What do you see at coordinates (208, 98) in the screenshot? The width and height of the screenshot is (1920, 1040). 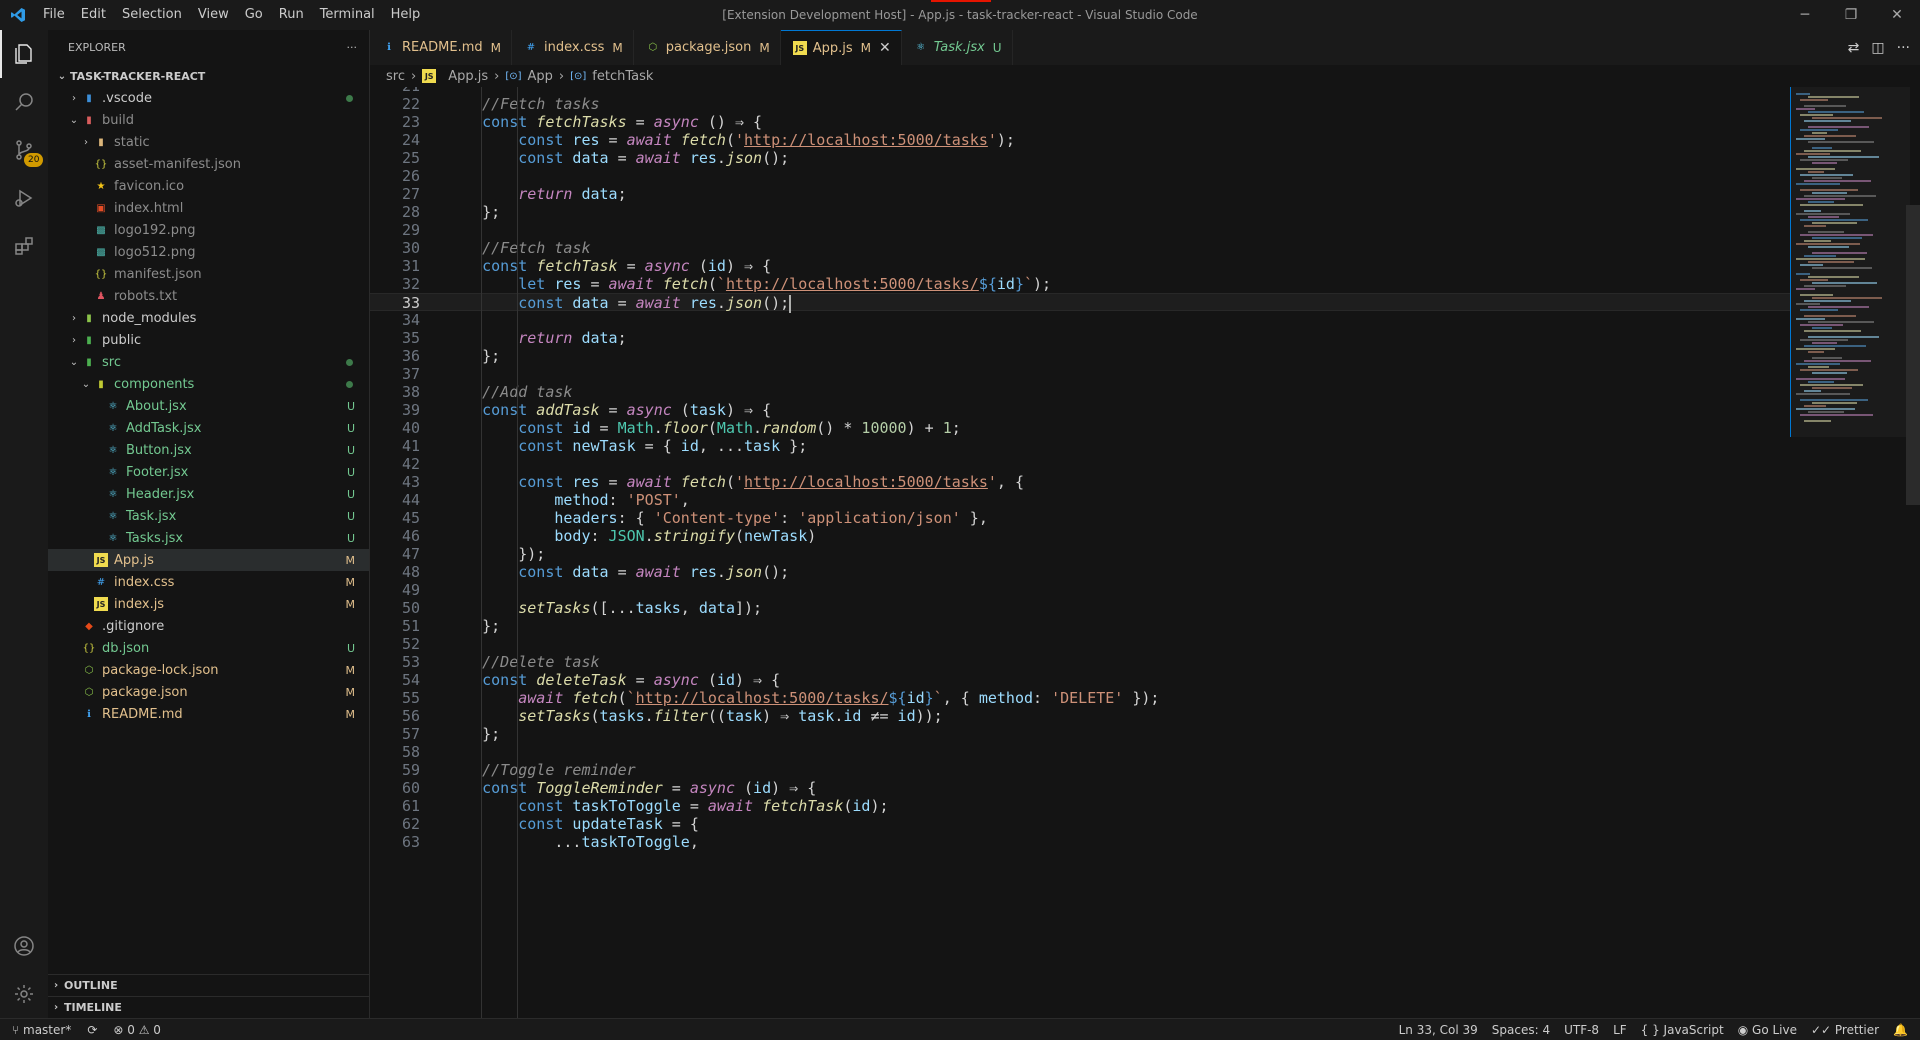 I see `tree-item-vscode: › ▮ .vscode` at bounding box center [208, 98].